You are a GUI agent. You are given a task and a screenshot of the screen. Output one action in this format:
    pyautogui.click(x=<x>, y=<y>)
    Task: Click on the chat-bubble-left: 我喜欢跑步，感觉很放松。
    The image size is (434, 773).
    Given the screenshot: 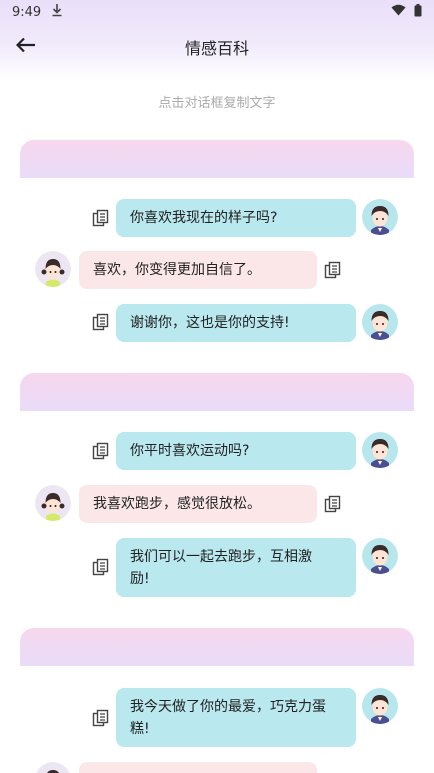 What is the action you would take?
    pyautogui.click(x=198, y=504)
    